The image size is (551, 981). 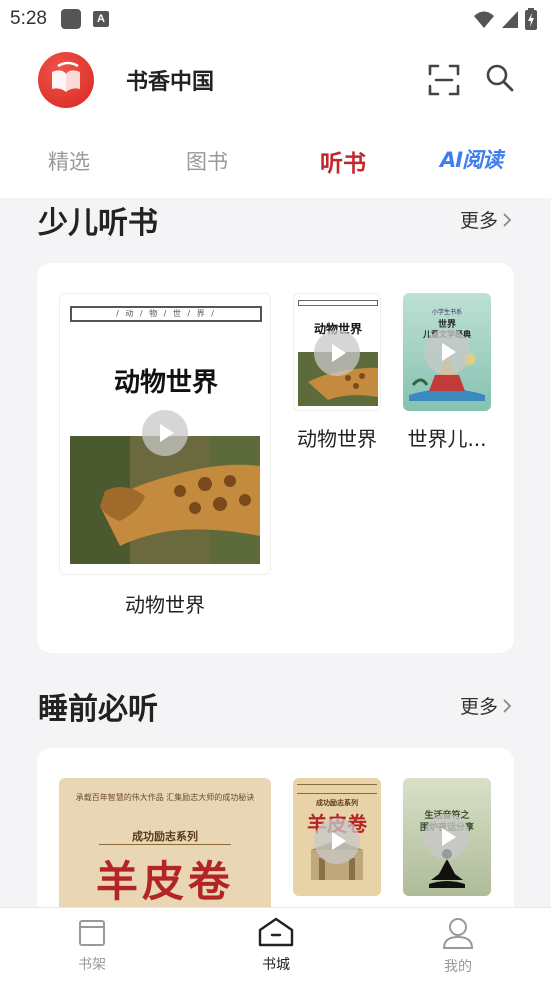 I want to click on book-cover-fireside-talk: 生活音符之 围炉夜话分享, so click(x=447, y=837).